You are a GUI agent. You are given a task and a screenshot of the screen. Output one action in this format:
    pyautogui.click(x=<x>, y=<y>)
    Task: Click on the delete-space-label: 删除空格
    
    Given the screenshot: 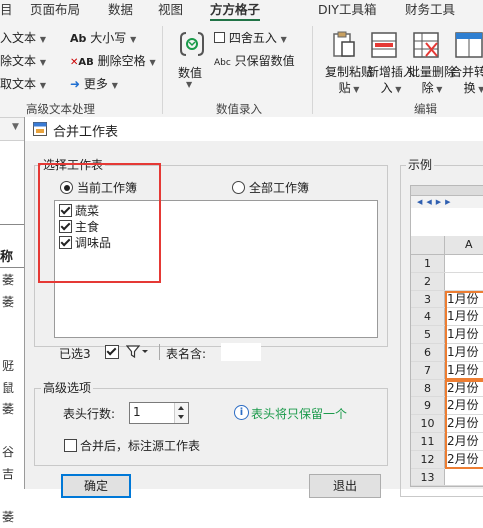 What is the action you would take?
    pyautogui.click(x=121, y=61)
    